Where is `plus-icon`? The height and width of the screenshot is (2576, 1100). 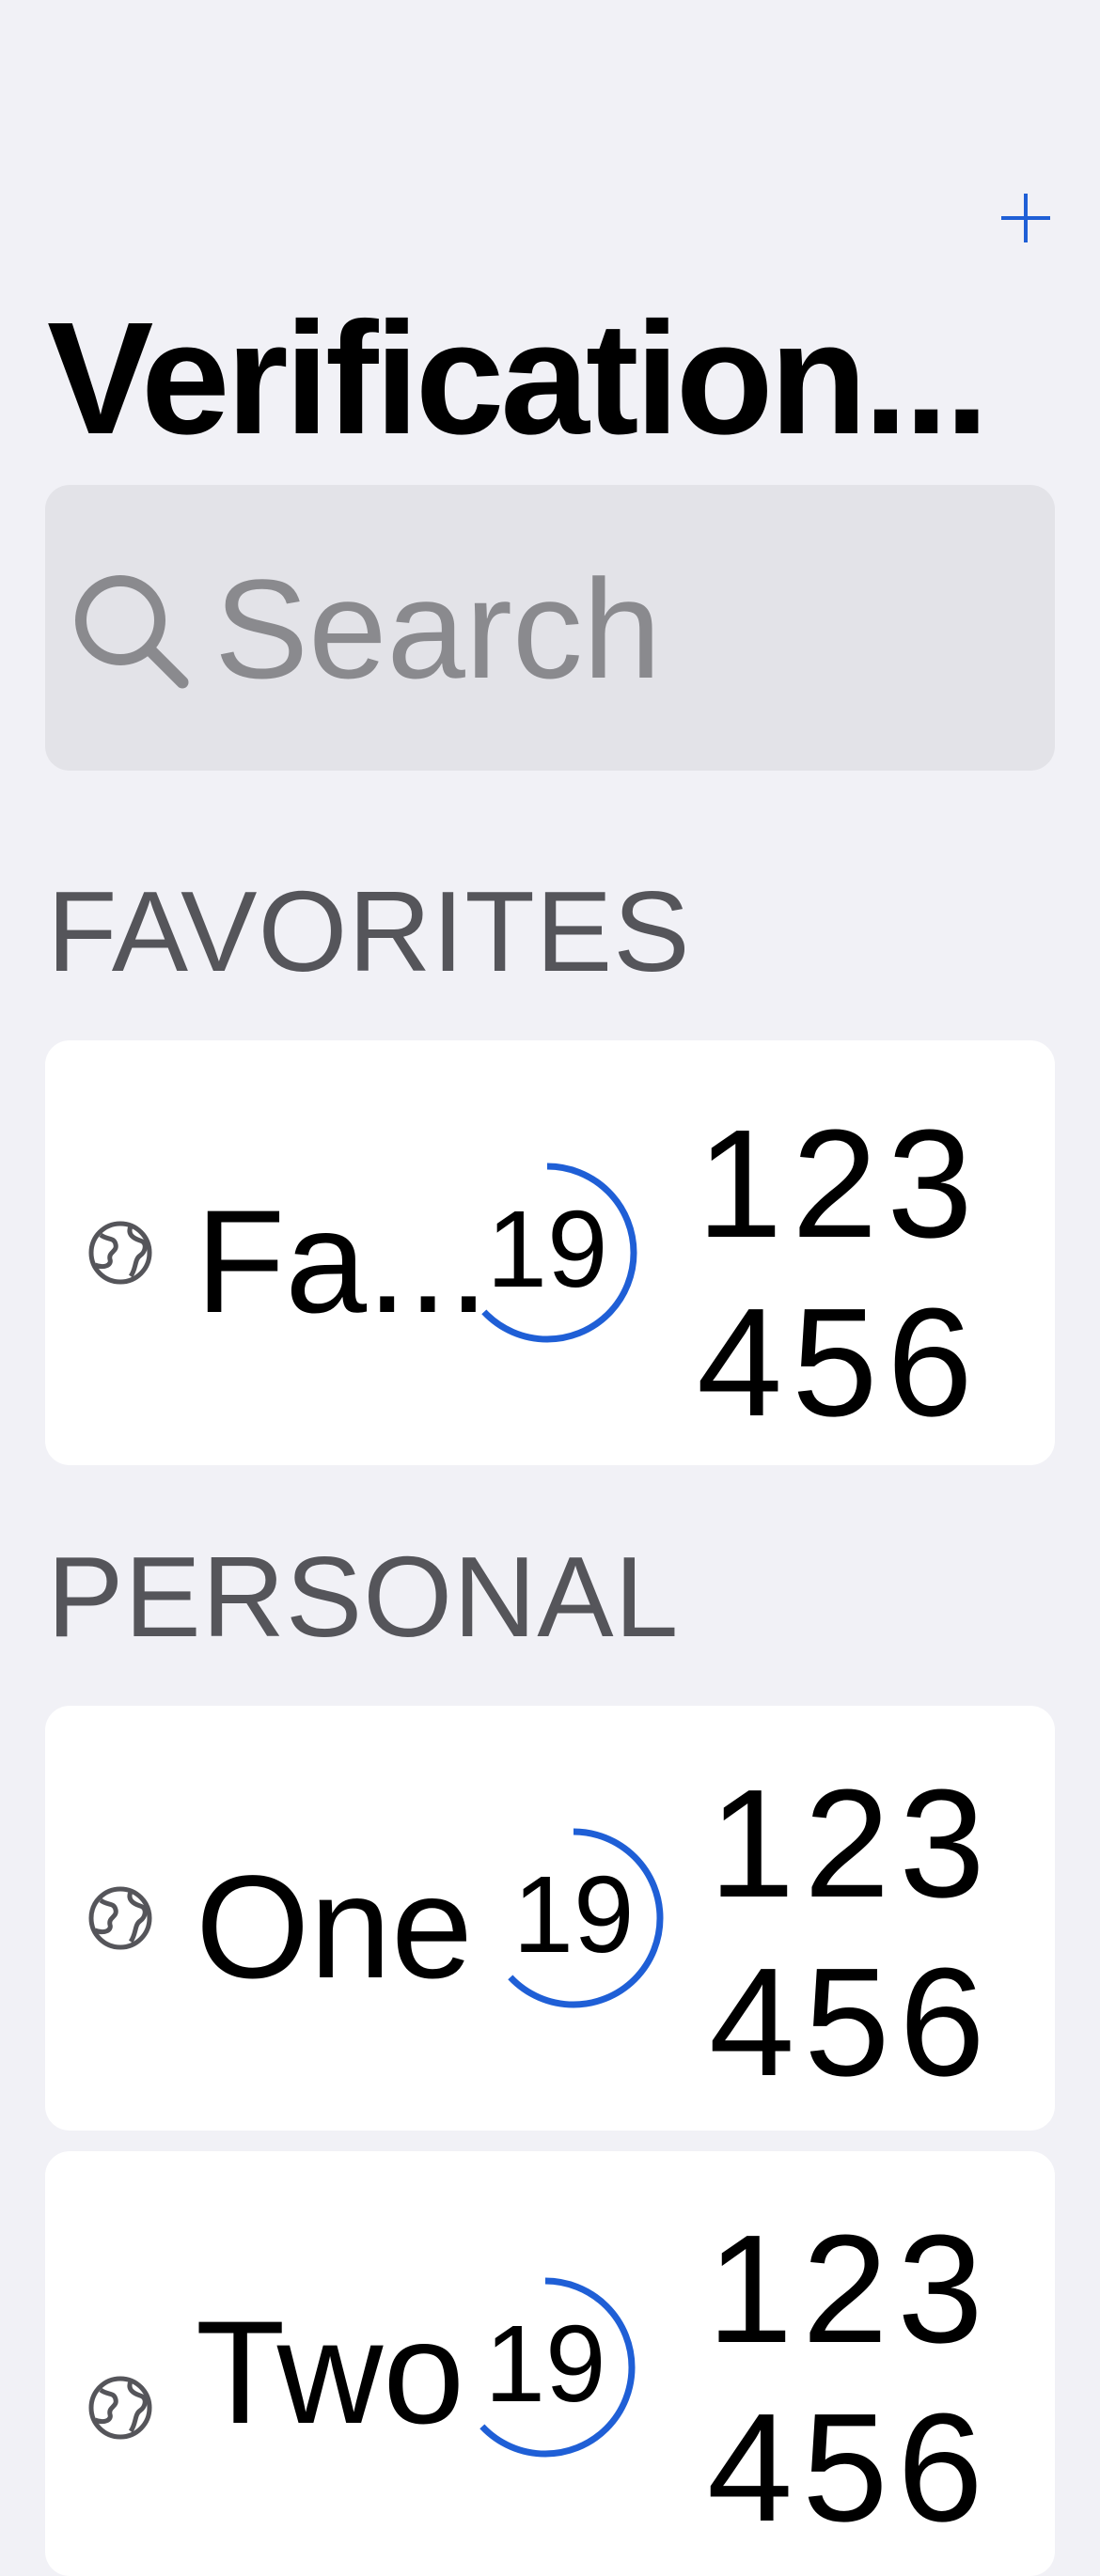 plus-icon is located at coordinates (1025, 218).